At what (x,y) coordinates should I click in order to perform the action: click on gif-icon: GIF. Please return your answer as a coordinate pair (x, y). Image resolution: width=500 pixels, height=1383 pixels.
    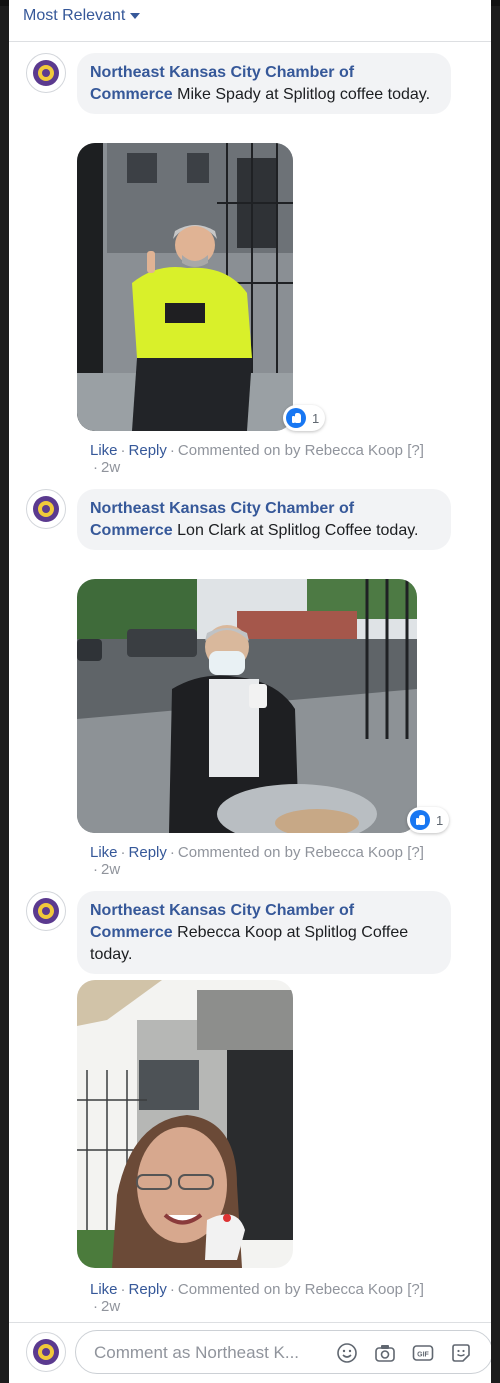
    Looking at the image, I should click on (423, 1353).